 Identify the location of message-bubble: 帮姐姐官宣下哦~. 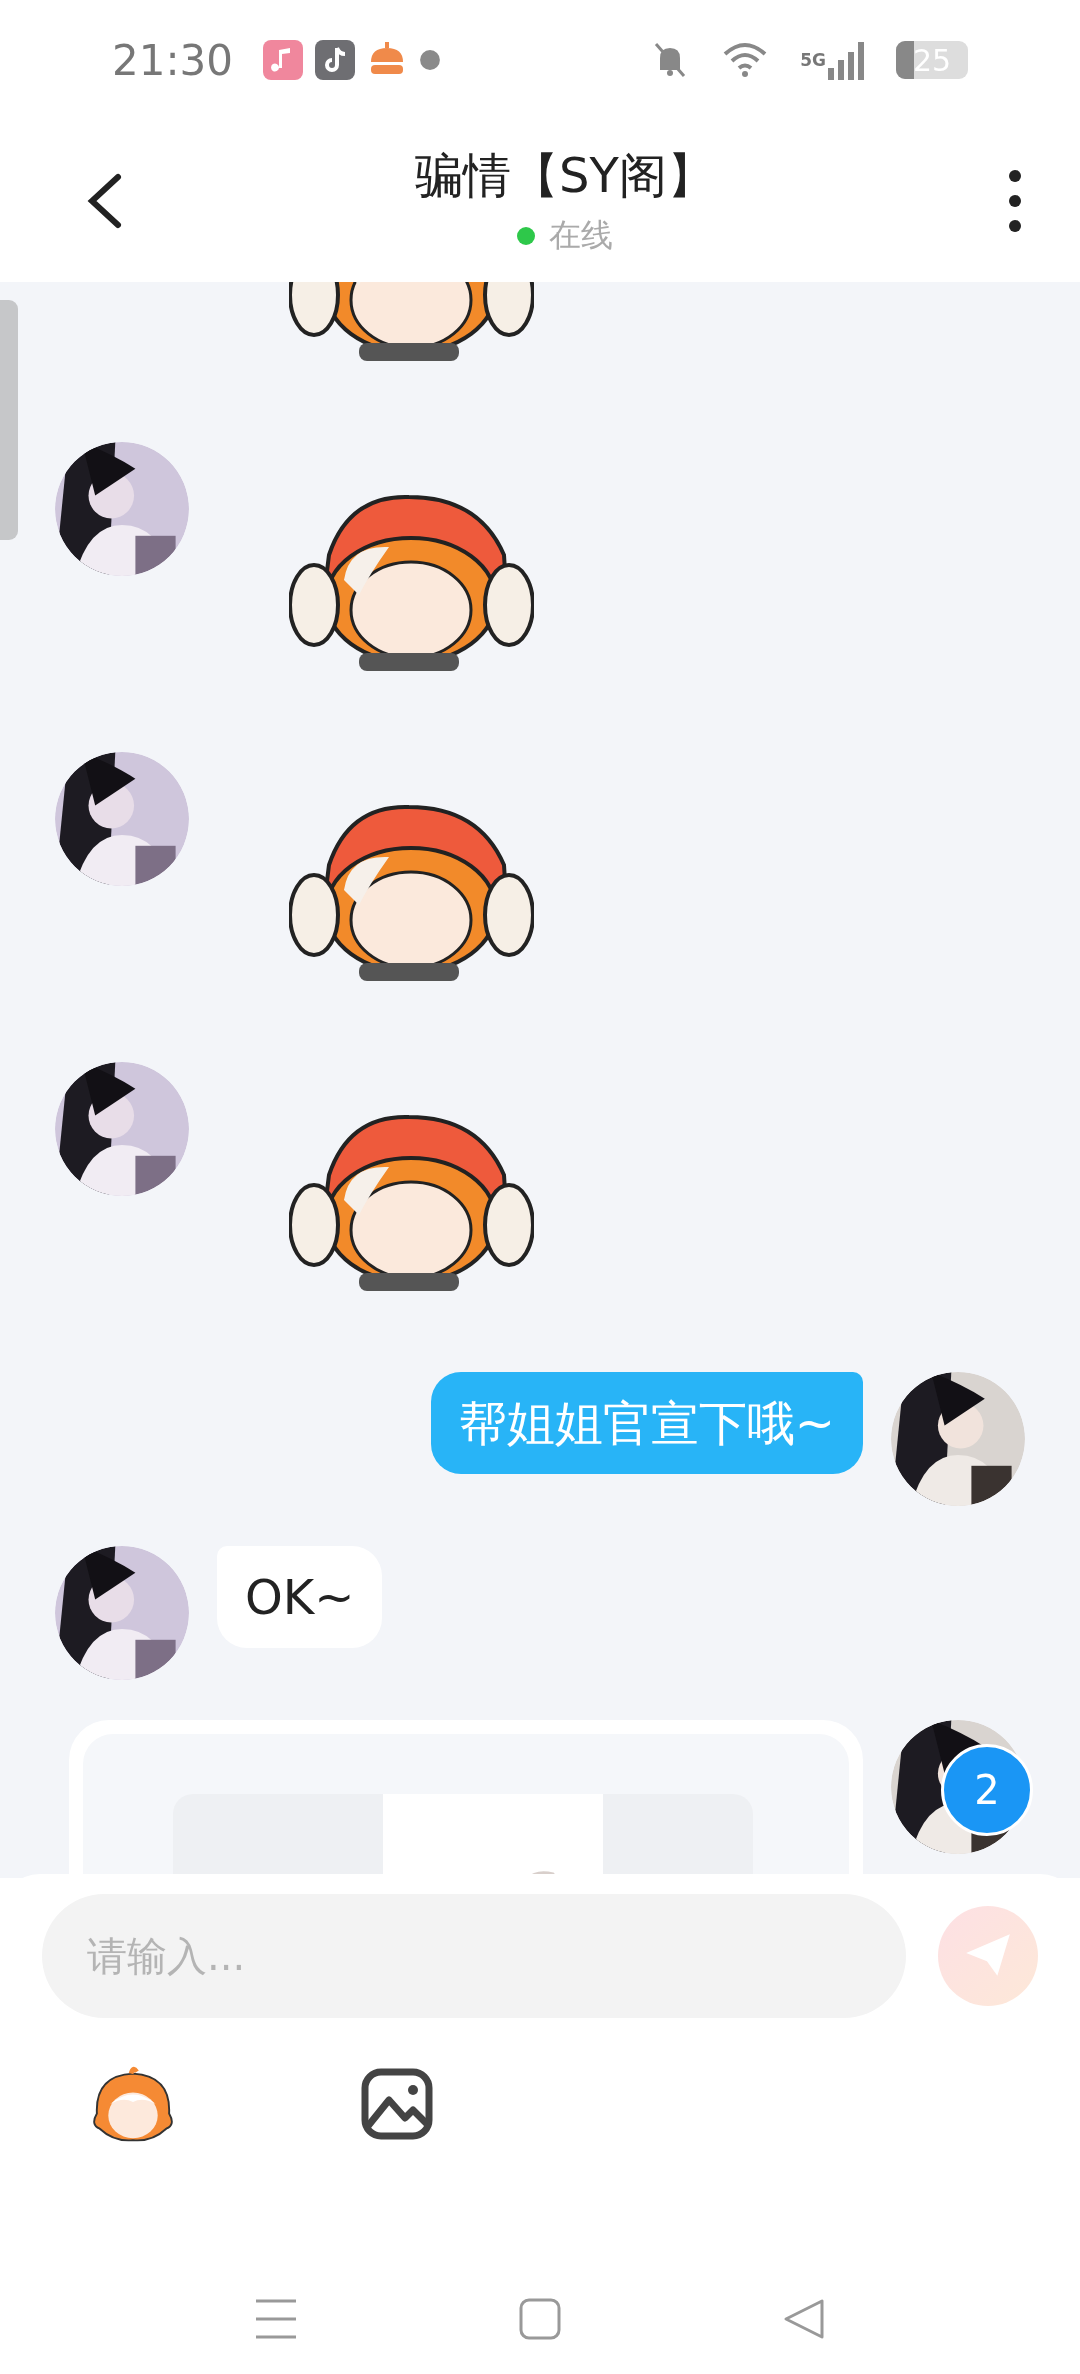
(646, 1423).